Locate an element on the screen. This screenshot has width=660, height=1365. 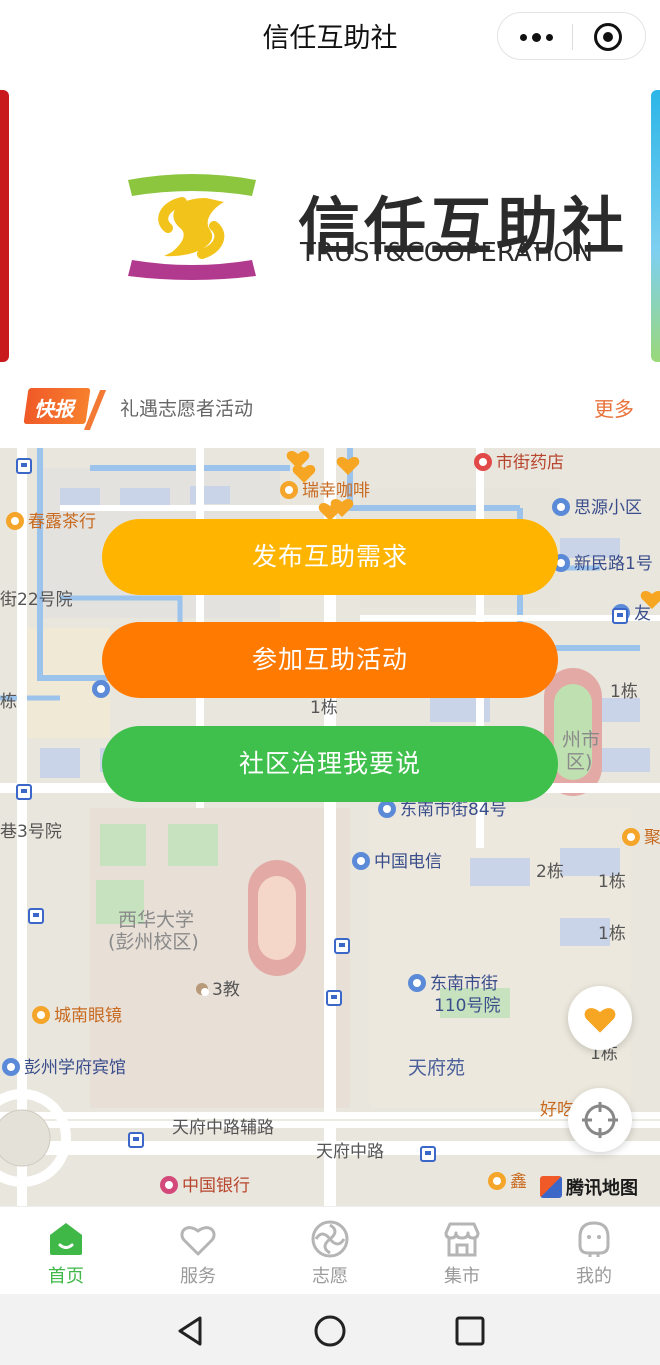
more-menu-icon is located at coordinates (536, 37).